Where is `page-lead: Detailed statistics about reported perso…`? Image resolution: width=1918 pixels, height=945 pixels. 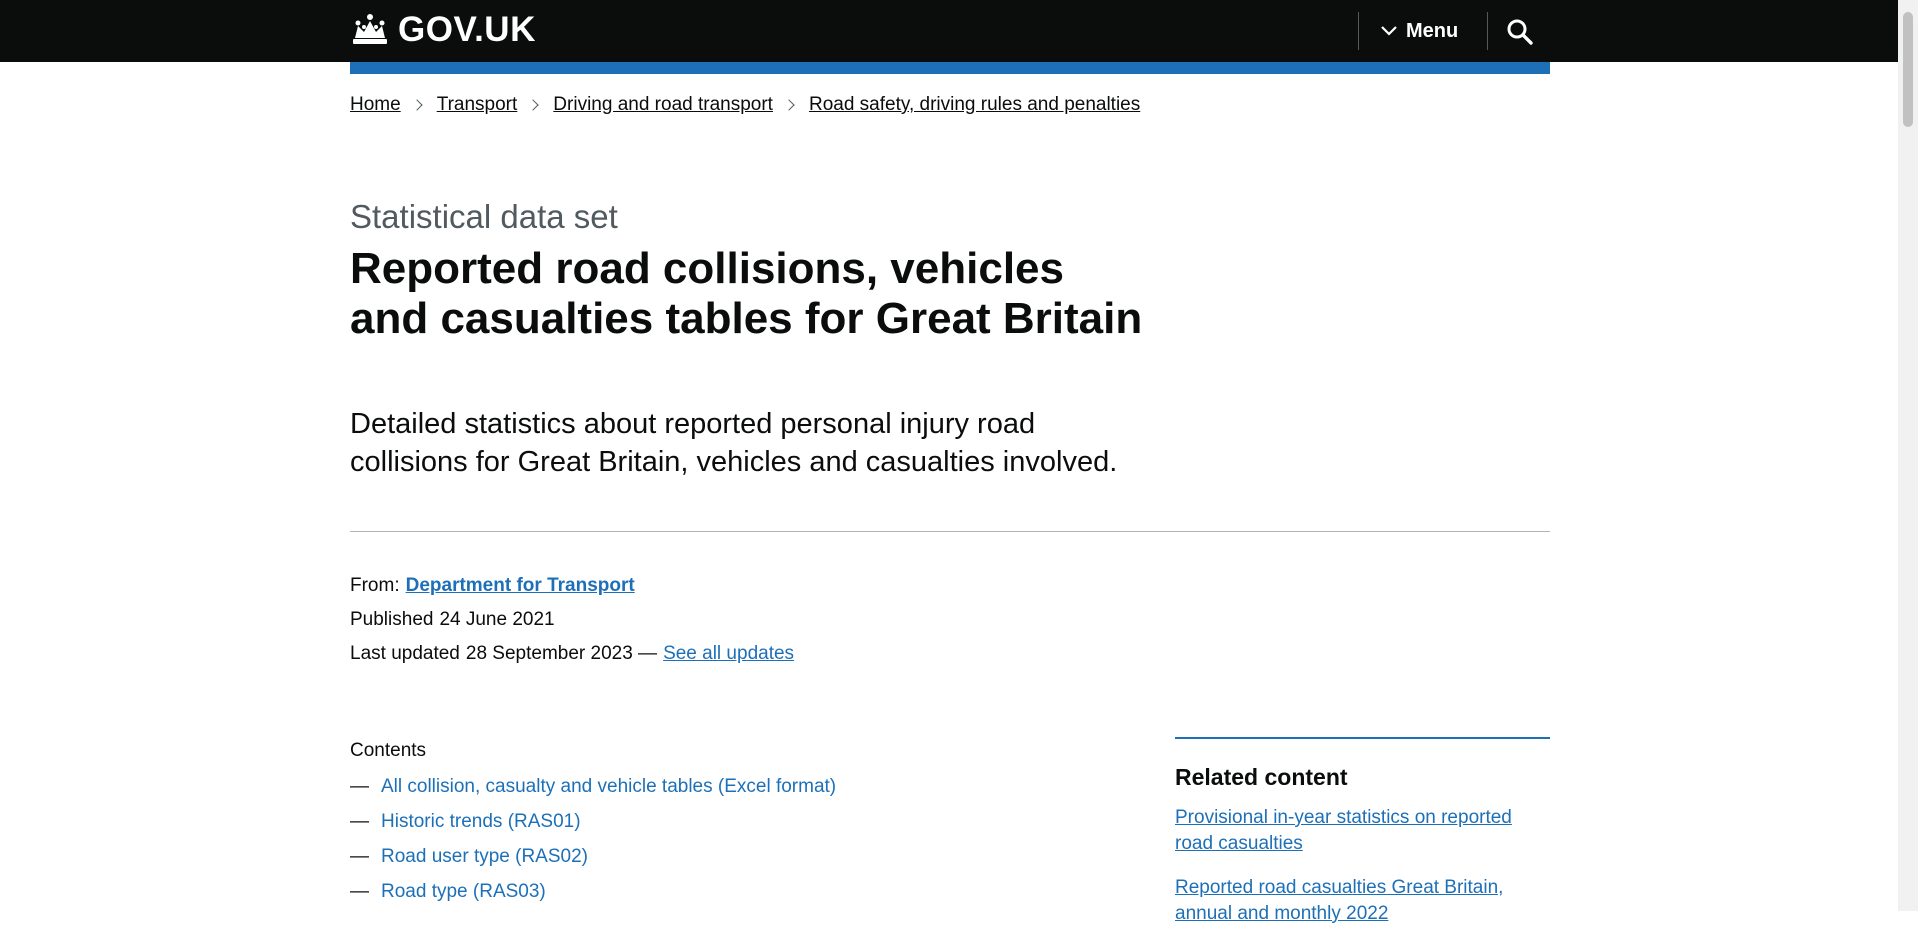 page-lead: Detailed statistics about reported perso… is located at coordinates (734, 443).